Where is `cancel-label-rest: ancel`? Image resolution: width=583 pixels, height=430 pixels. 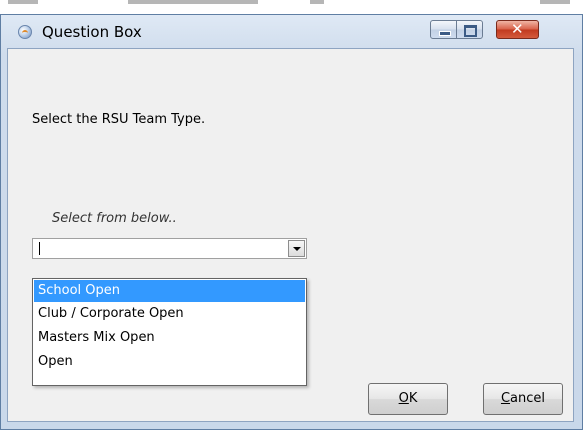 cancel-label-rest: ancel is located at coordinates (528, 398).